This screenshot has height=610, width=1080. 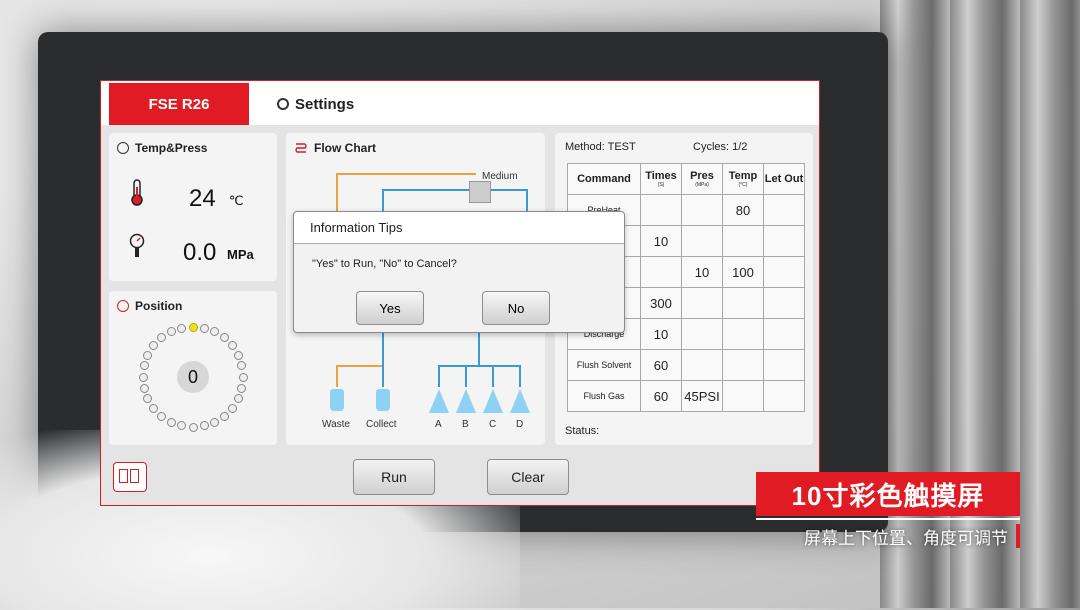 What do you see at coordinates (162, 148) in the screenshot?
I see `temp-press-title: Temp&Press` at bounding box center [162, 148].